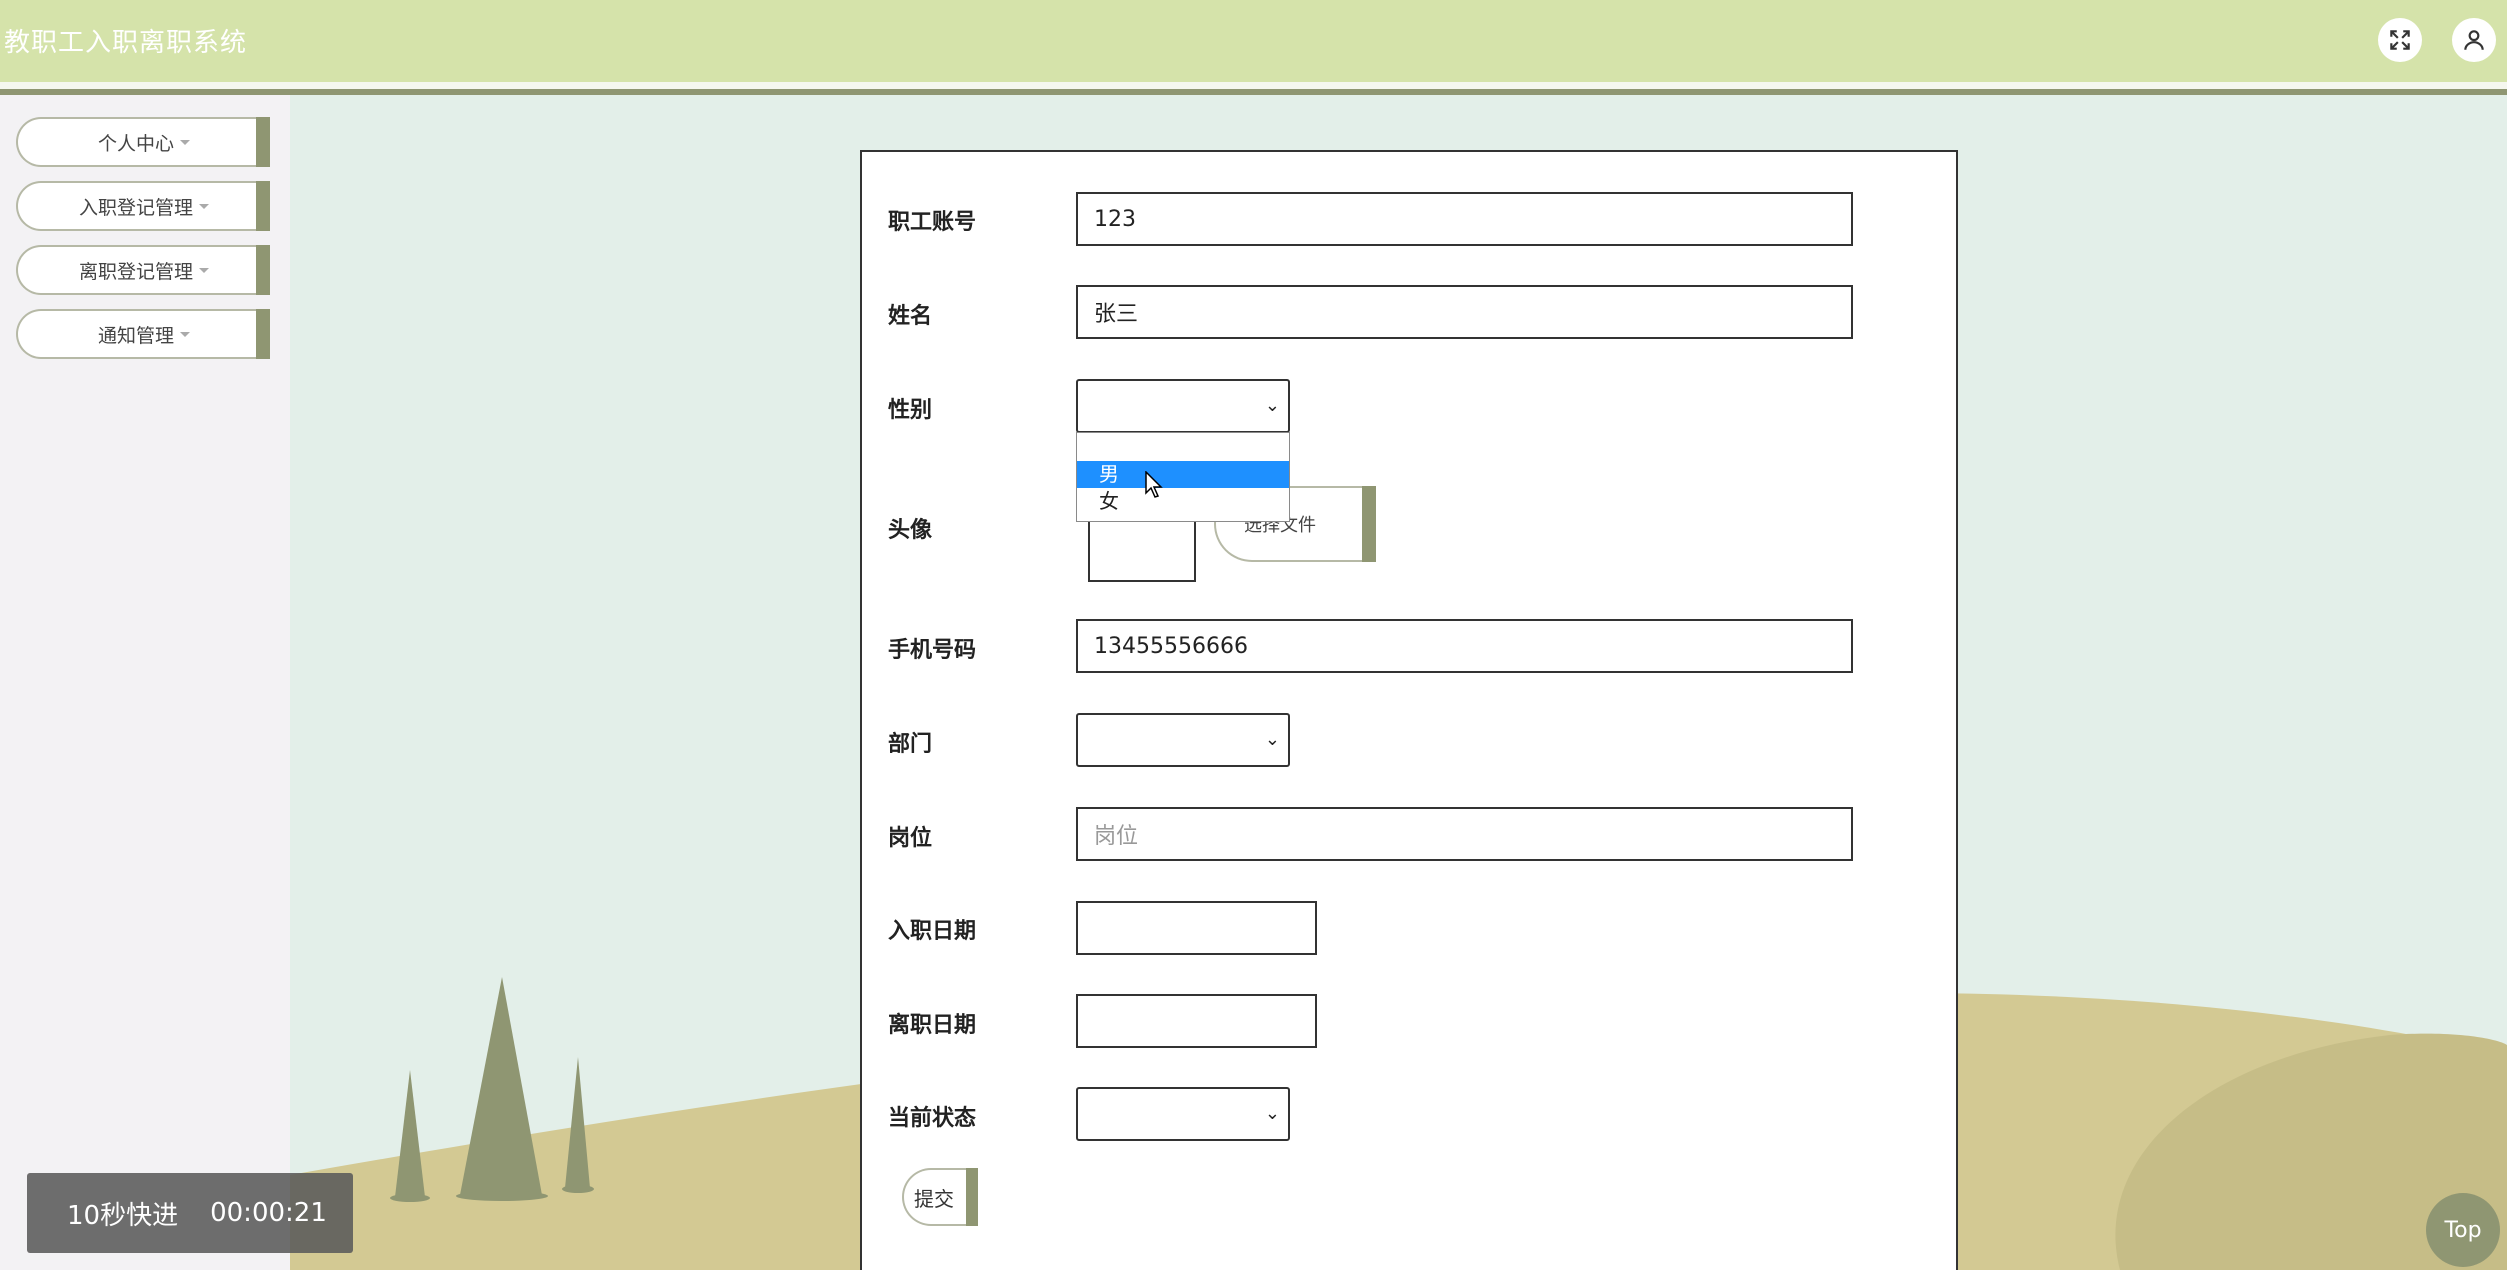 Image resolution: width=2507 pixels, height=1270 pixels. Describe the element at coordinates (135, 143) in the screenshot. I see `sidebar-item-label: 个人中心` at that location.